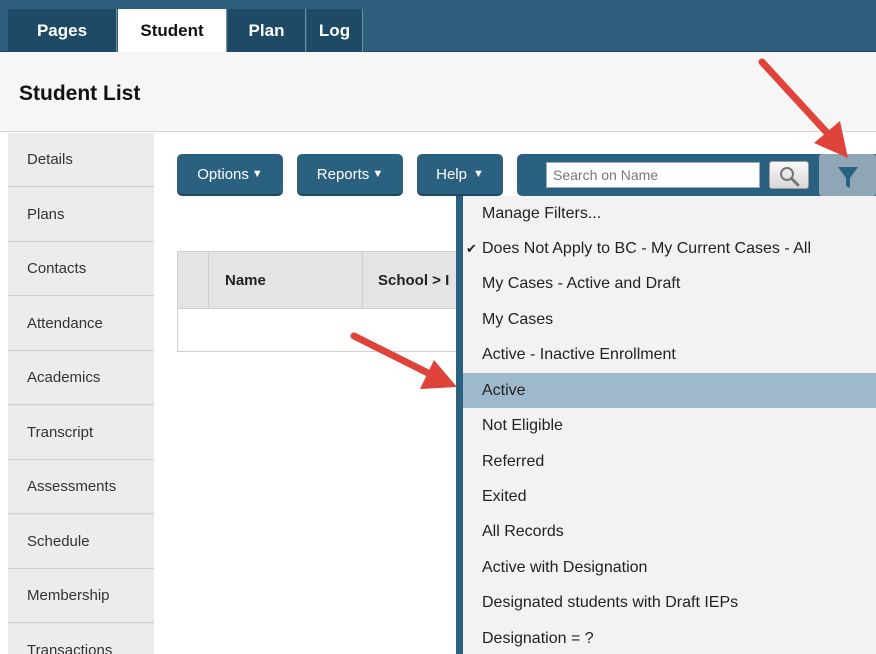 Image resolution: width=876 pixels, height=654 pixels. I want to click on tab-plan: Plan, so click(267, 30).